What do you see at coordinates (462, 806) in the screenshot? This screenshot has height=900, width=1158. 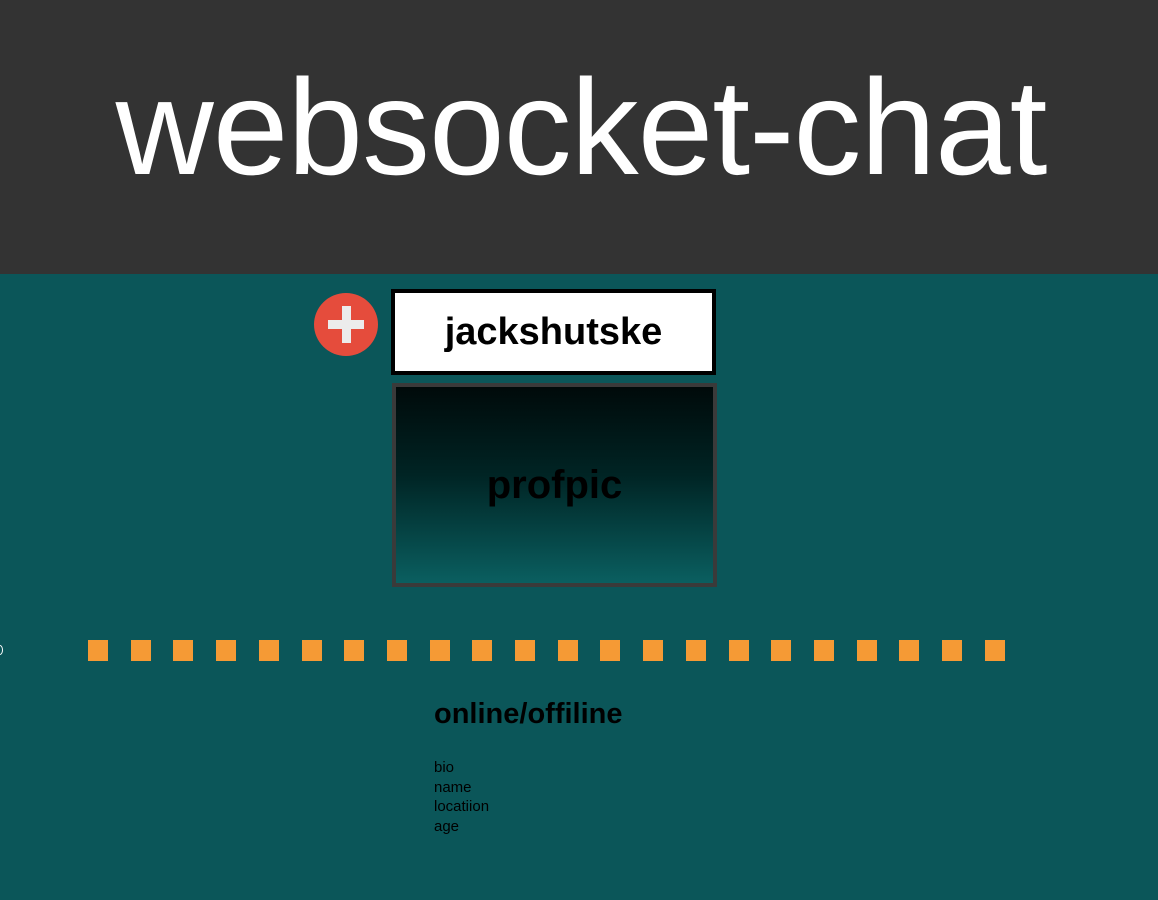 I see `profile-field-location: locatiion` at bounding box center [462, 806].